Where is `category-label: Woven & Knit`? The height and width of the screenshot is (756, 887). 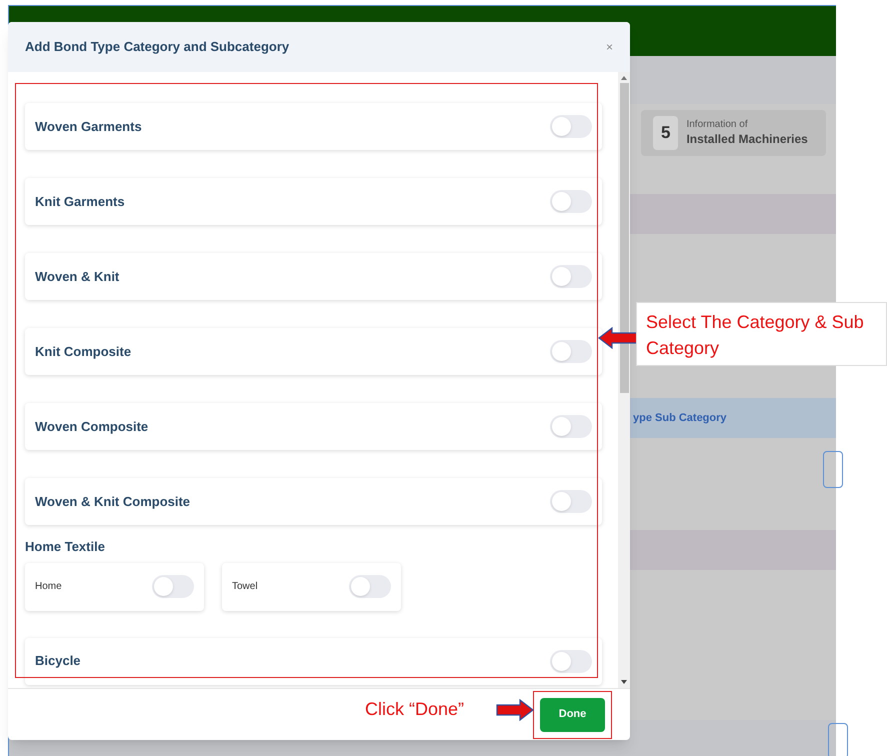 category-label: Woven & Knit is located at coordinates (77, 277).